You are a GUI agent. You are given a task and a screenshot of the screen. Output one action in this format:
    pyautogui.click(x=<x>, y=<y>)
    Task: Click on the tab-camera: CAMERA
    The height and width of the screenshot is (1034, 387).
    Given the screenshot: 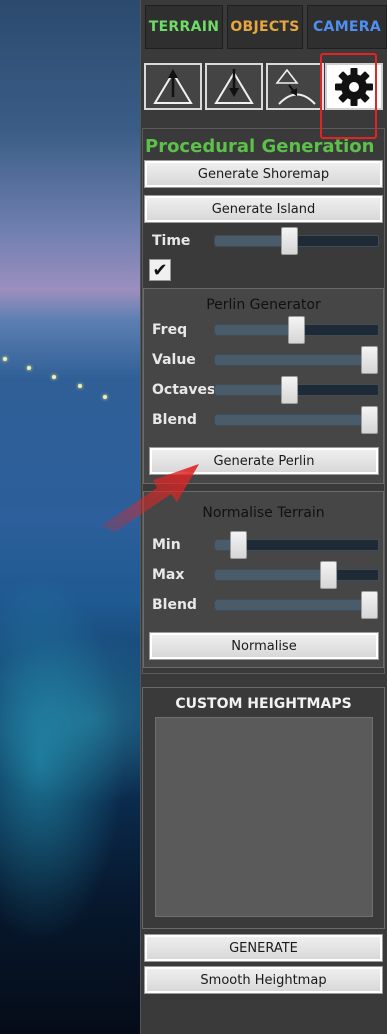 What is the action you would take?
    pyautogui.click(x=347, y=27)
    